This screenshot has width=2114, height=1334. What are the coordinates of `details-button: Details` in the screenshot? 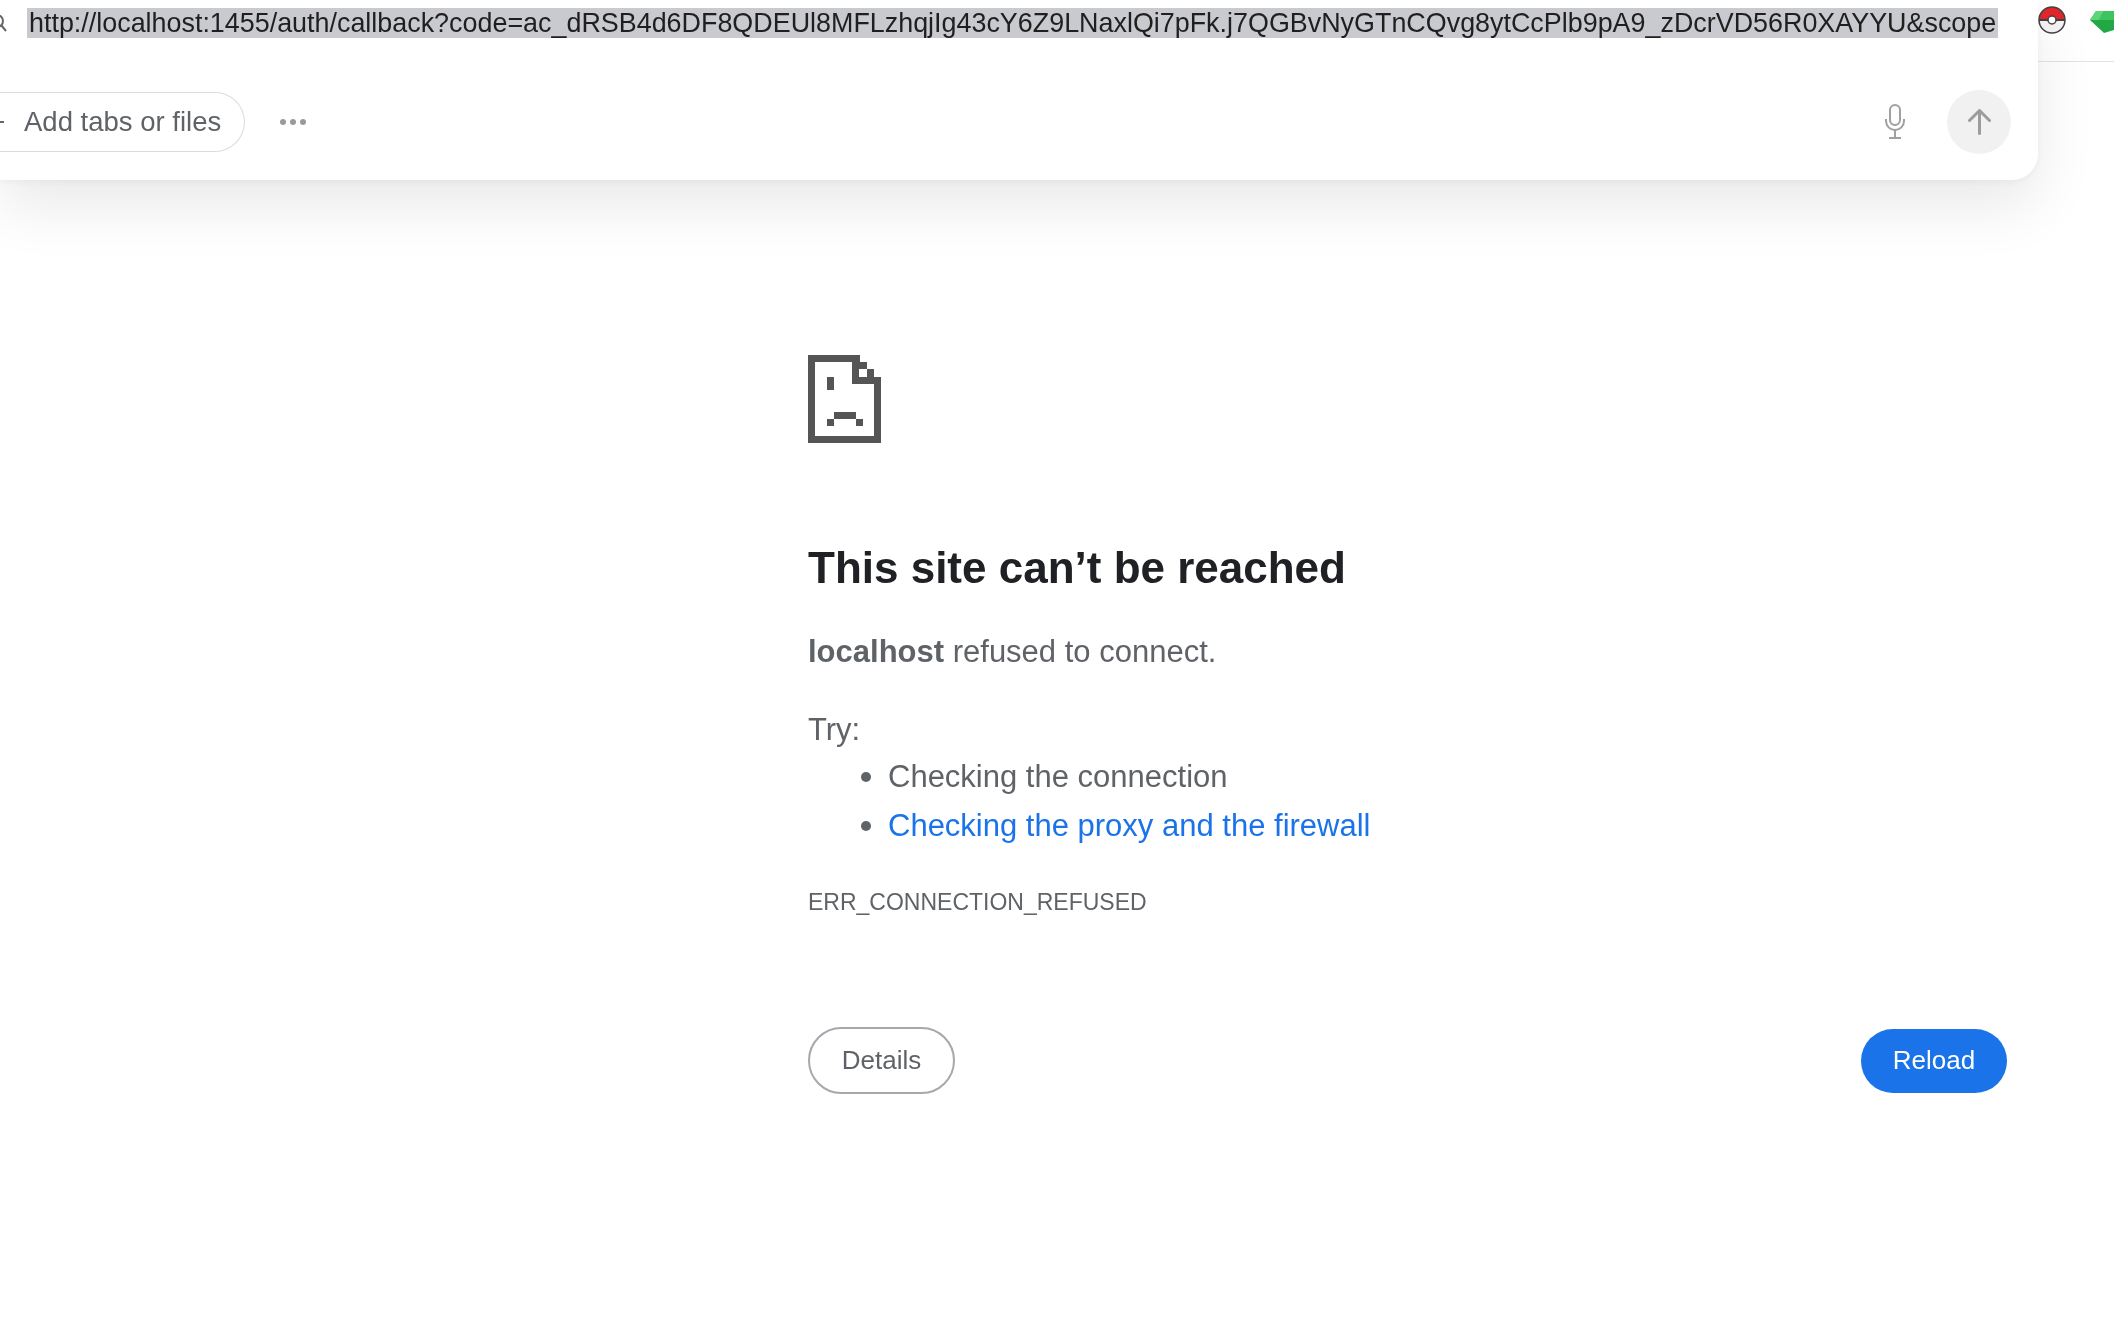 It's located at (881, 1060).